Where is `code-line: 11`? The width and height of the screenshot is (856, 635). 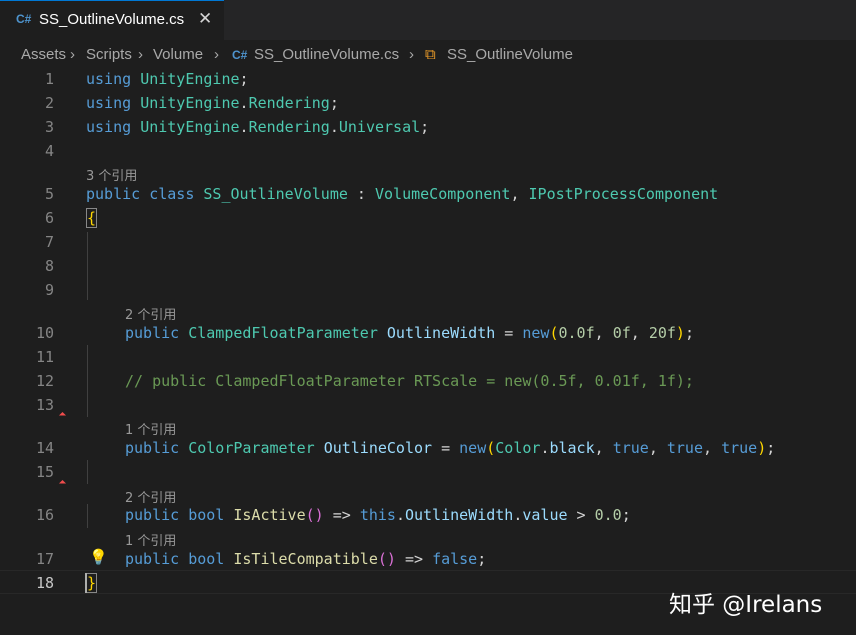
code-line: 11 is located at coordinates (428, 358).